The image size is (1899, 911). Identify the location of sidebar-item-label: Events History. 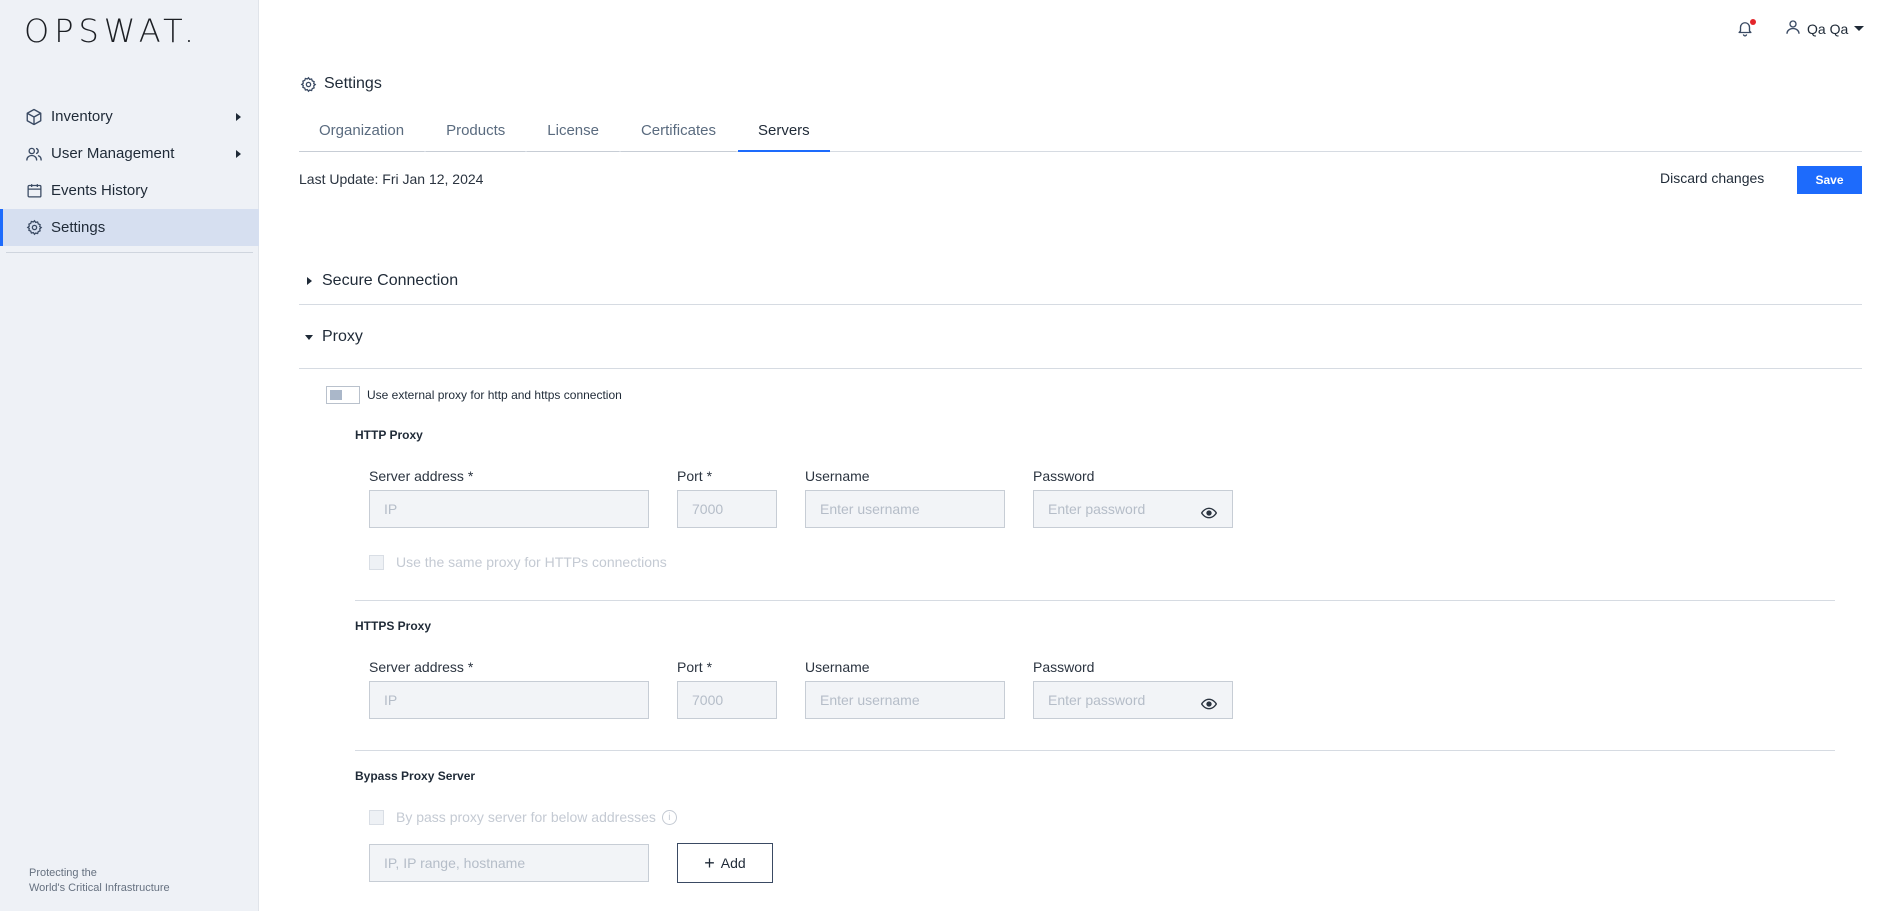
(99, 190).